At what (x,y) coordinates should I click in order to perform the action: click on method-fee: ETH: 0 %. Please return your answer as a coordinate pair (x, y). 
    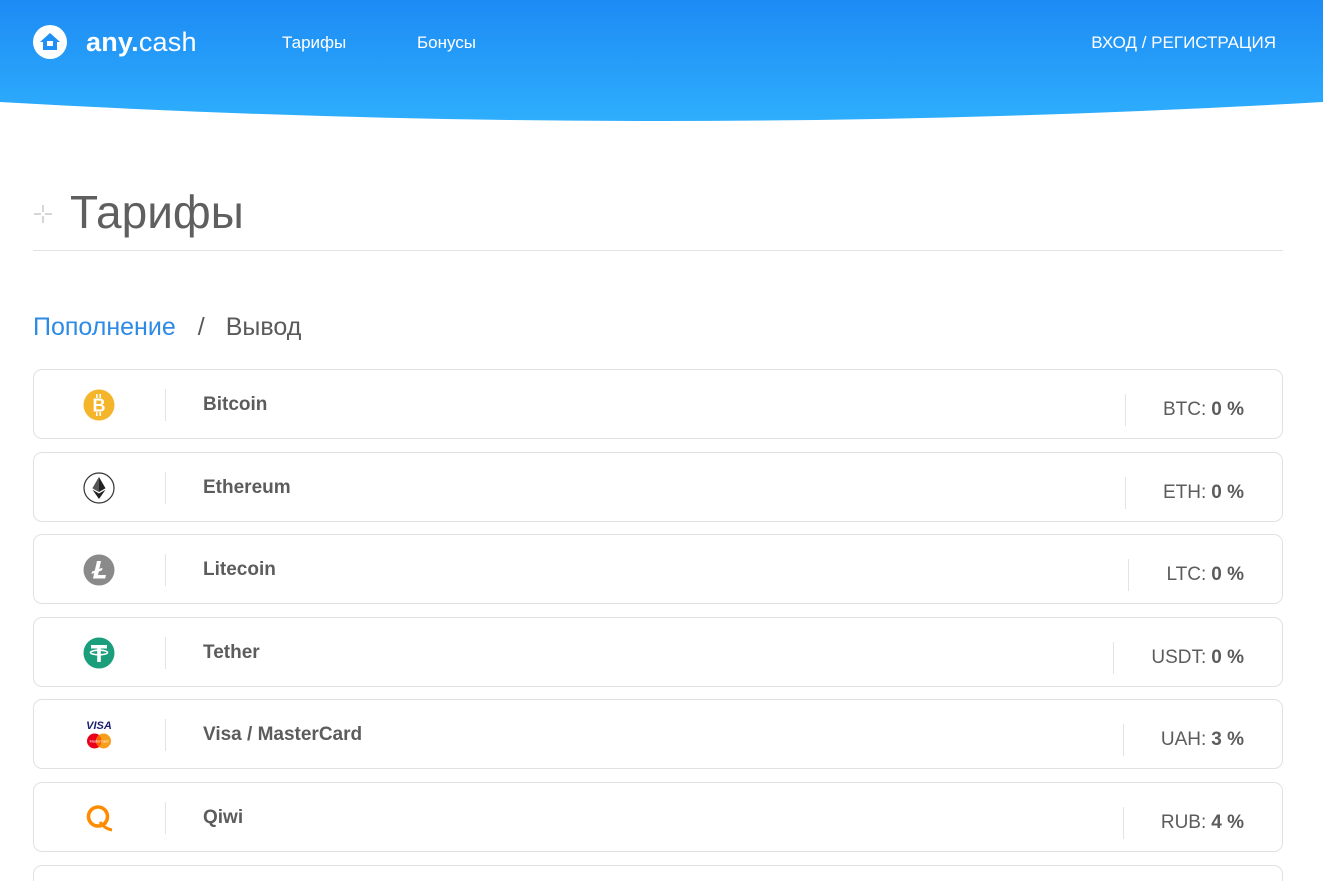
    Looking at the image, I should click on (1184, 492).